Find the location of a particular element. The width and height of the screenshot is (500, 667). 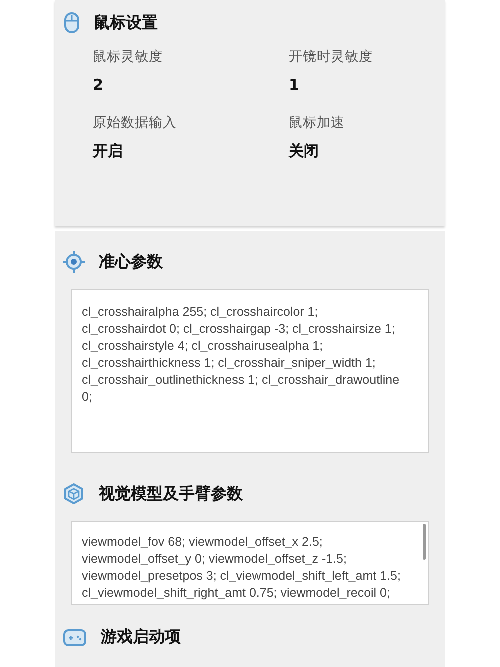

setting-label: 鼠标加速 is located at coordinates (317, 123).